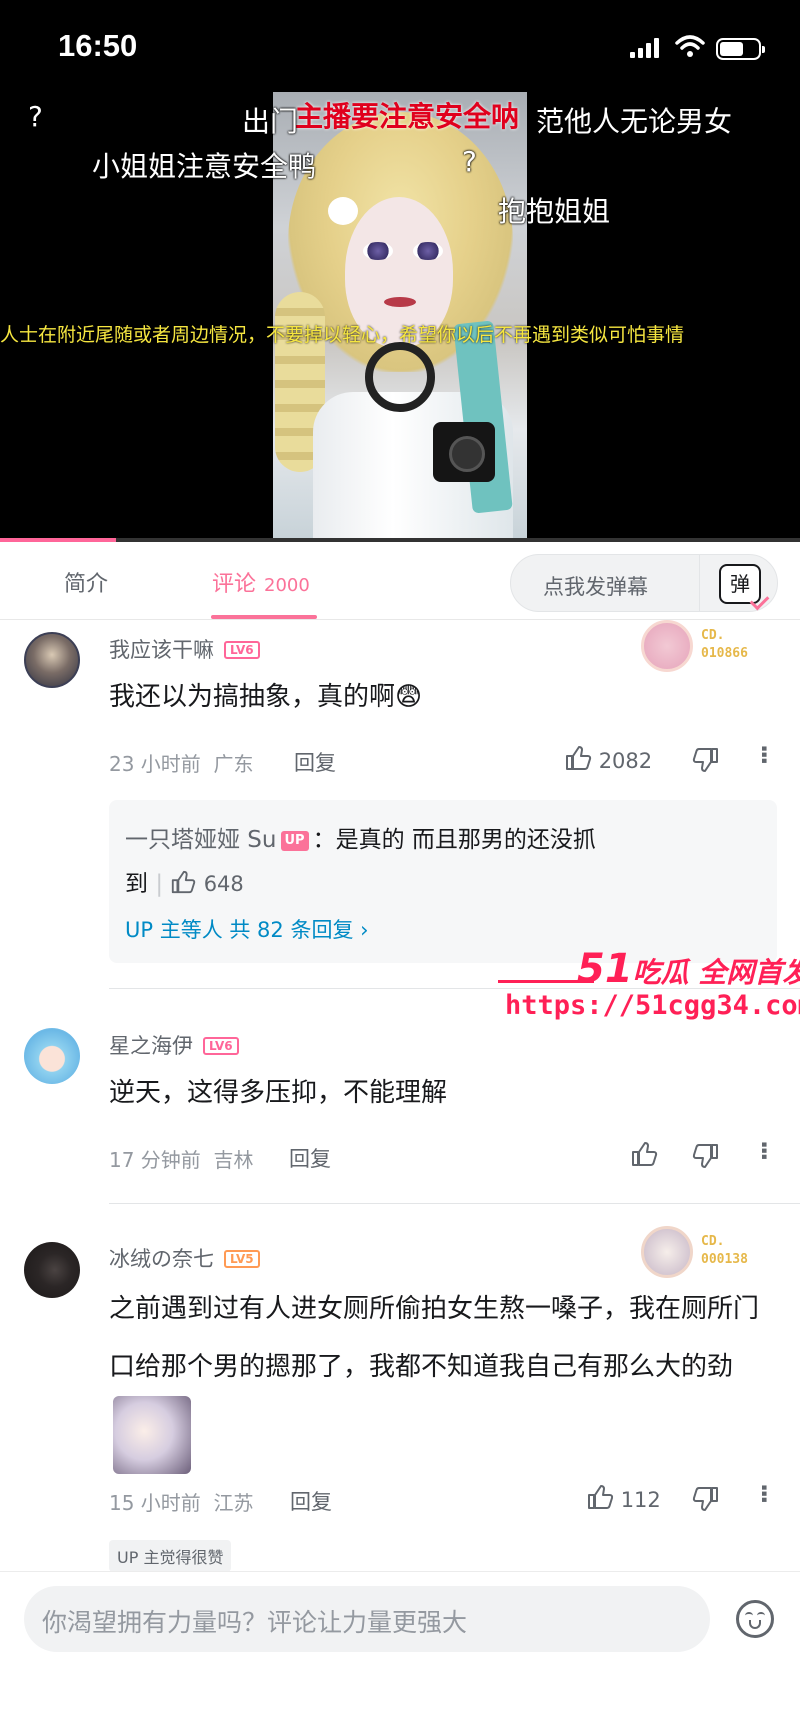 This screenshot has width=800, height=1731. What do you see at coordinates (652, 1005) in the screenshot?
I see `watermark-url: https://51cgg34.com` at bounding box center [652, 1005].